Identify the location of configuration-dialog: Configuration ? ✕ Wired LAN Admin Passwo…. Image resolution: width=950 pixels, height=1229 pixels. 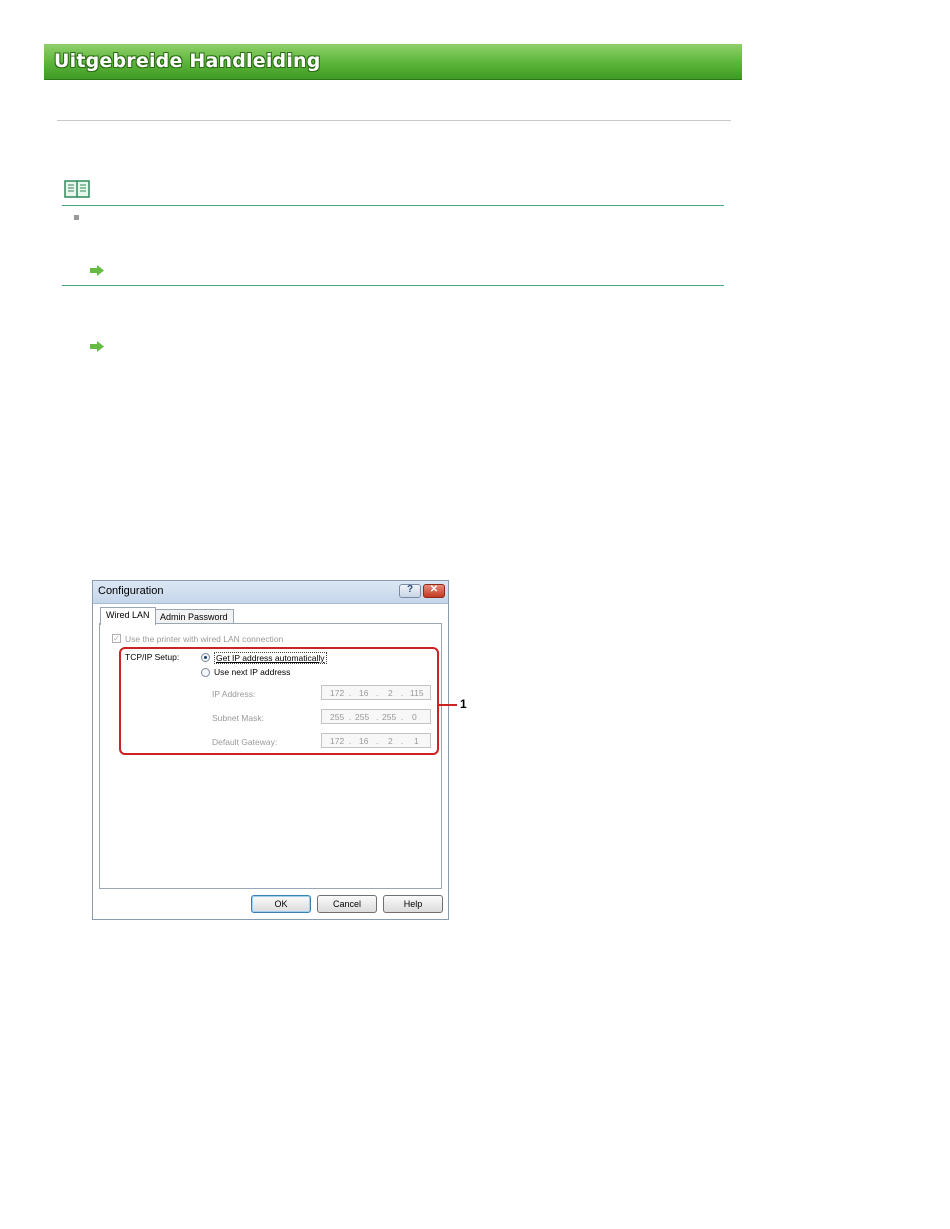
(270, 750).